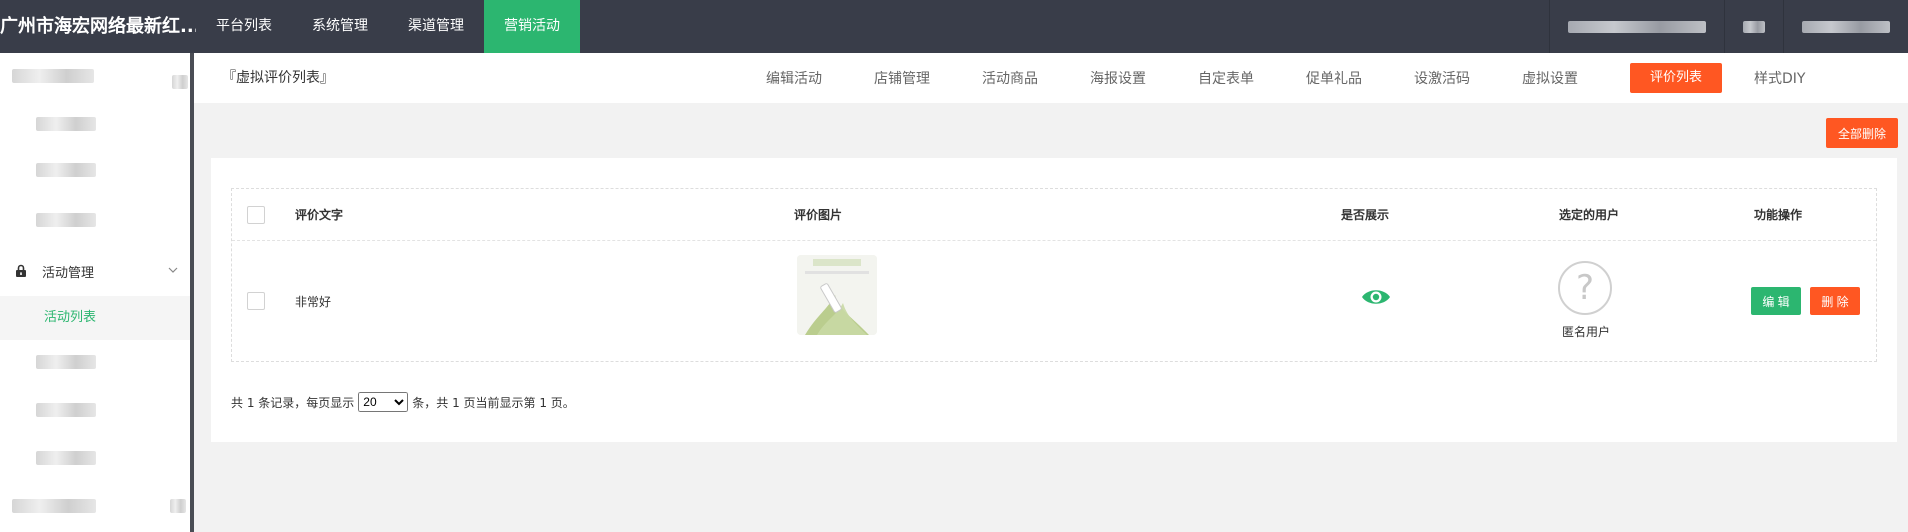  Describe the element at coordinates (794, 78) in the screenshot. I see `tab-edit-activity: 编辑活动` at that location.